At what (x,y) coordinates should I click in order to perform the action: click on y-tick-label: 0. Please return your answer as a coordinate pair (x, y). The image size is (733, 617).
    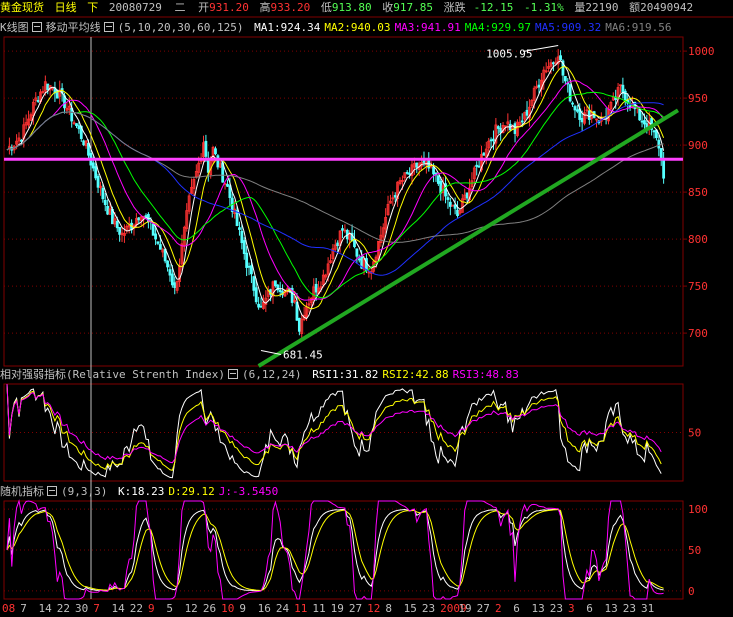
    Looking at the image, I should click on (691, 591).